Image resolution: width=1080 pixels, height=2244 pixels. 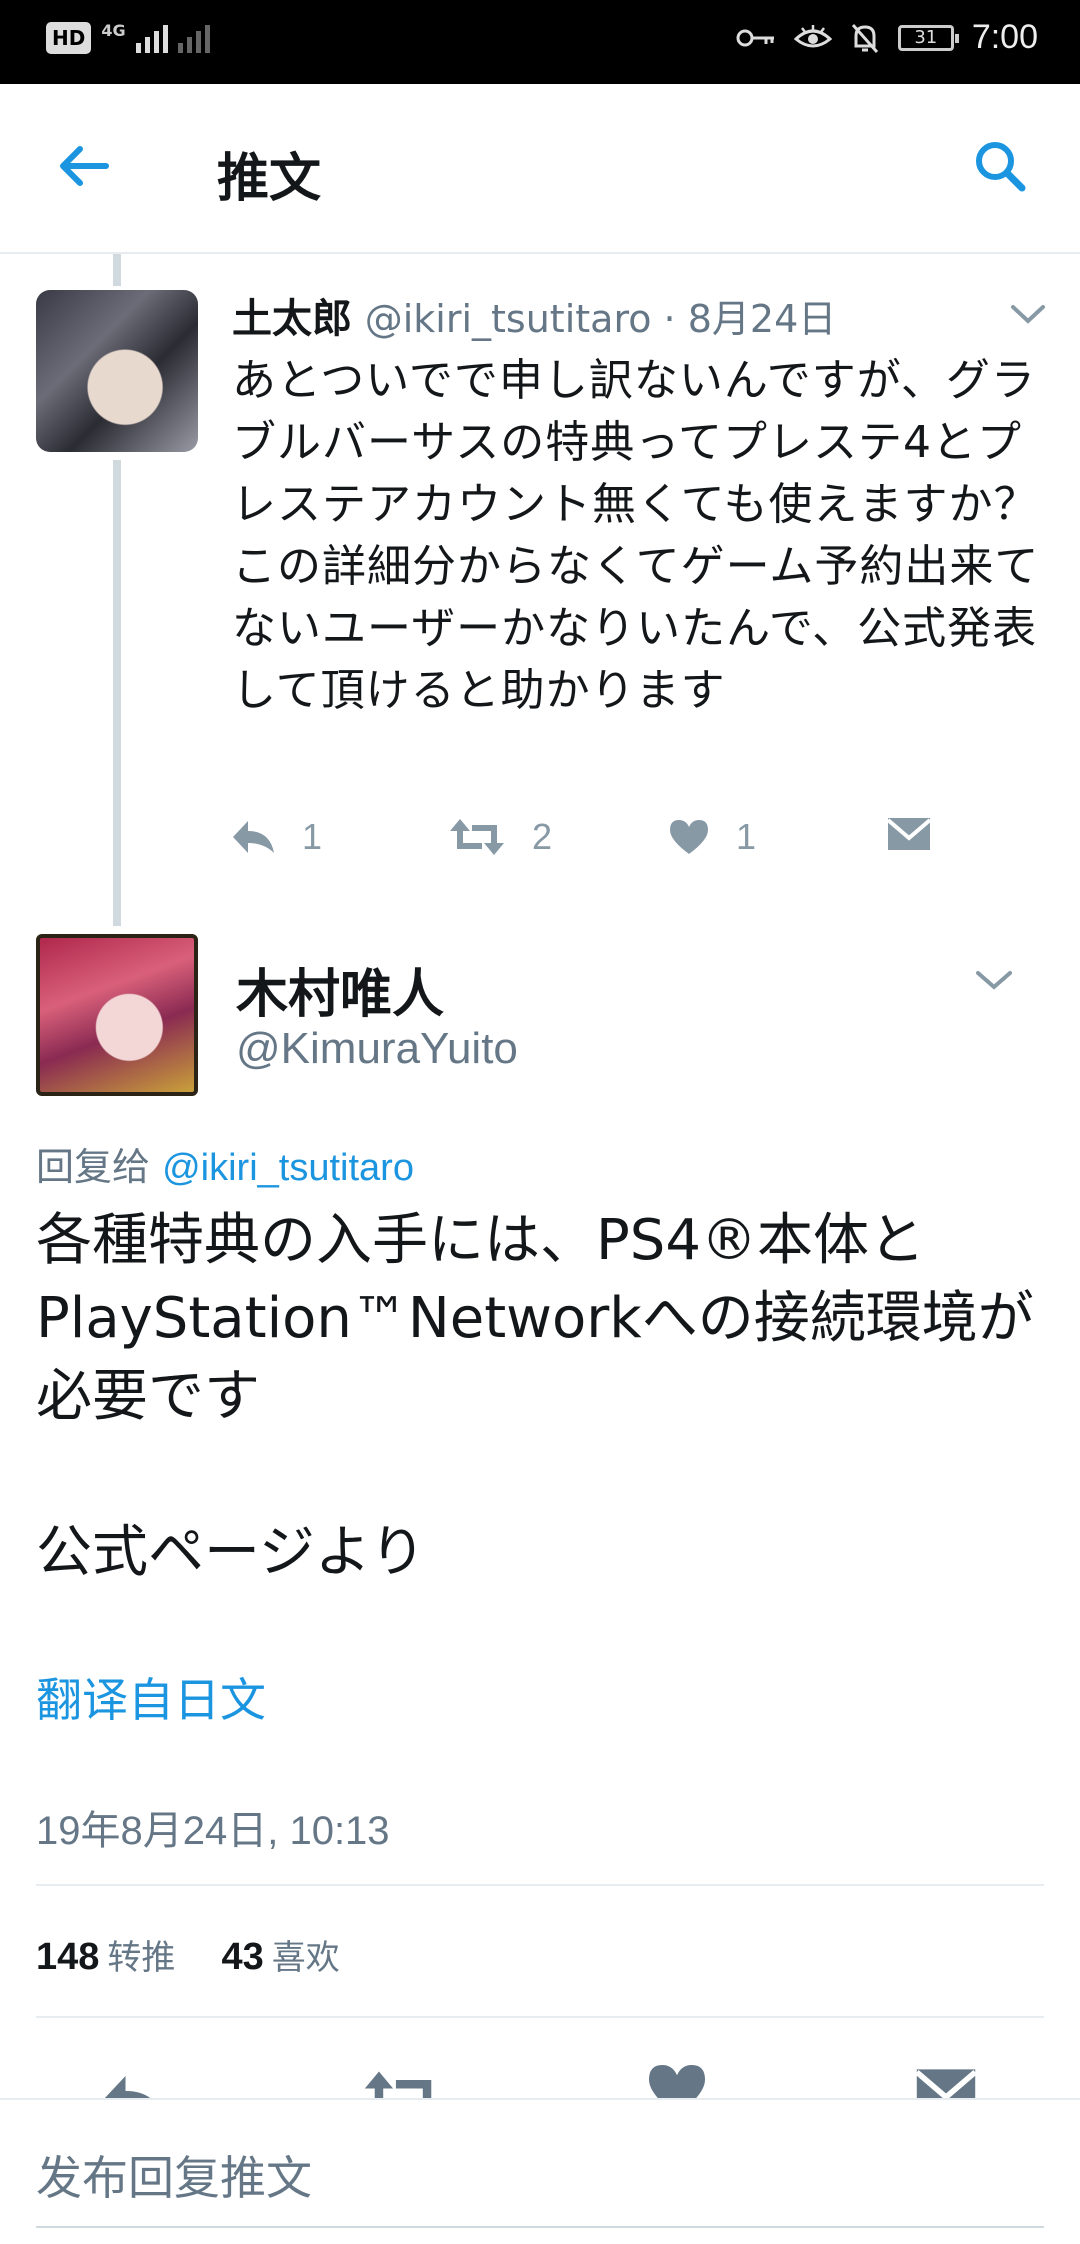 I want to click on input-underline, so click(x=540, y=2227).